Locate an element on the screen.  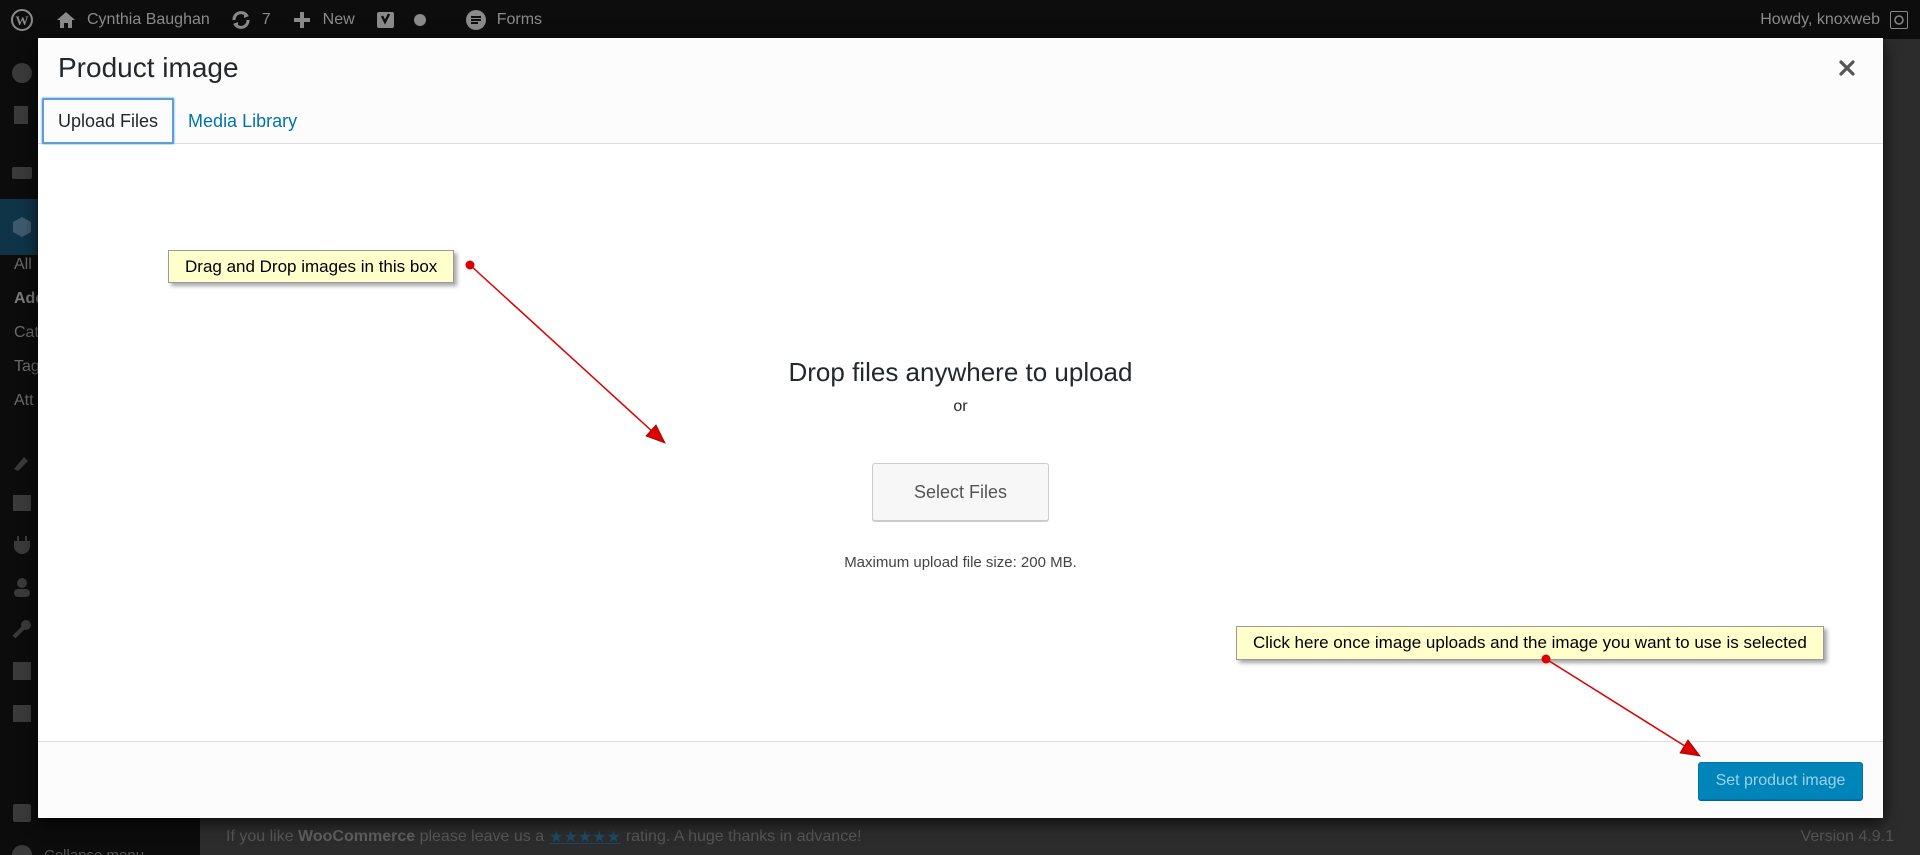
updates-link: 7 is located at coordinates (249, 19).